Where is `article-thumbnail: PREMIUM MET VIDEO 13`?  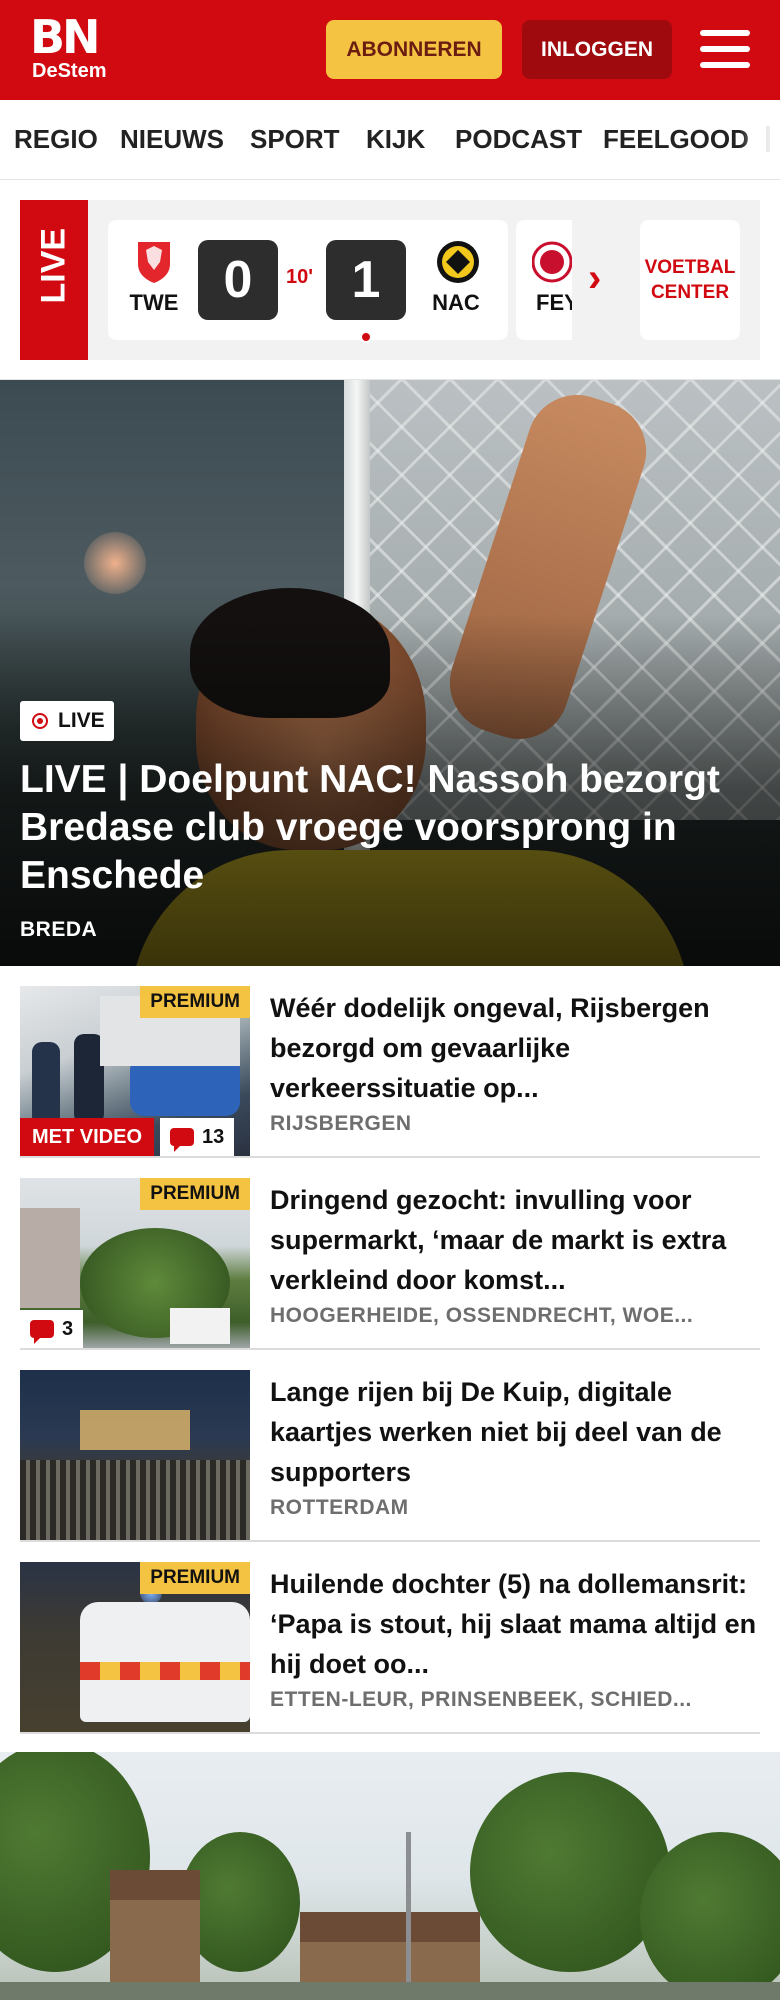
article-thumbnail: PREMIUM MET VIDEO 13 is located at coordinates (135, 1071).